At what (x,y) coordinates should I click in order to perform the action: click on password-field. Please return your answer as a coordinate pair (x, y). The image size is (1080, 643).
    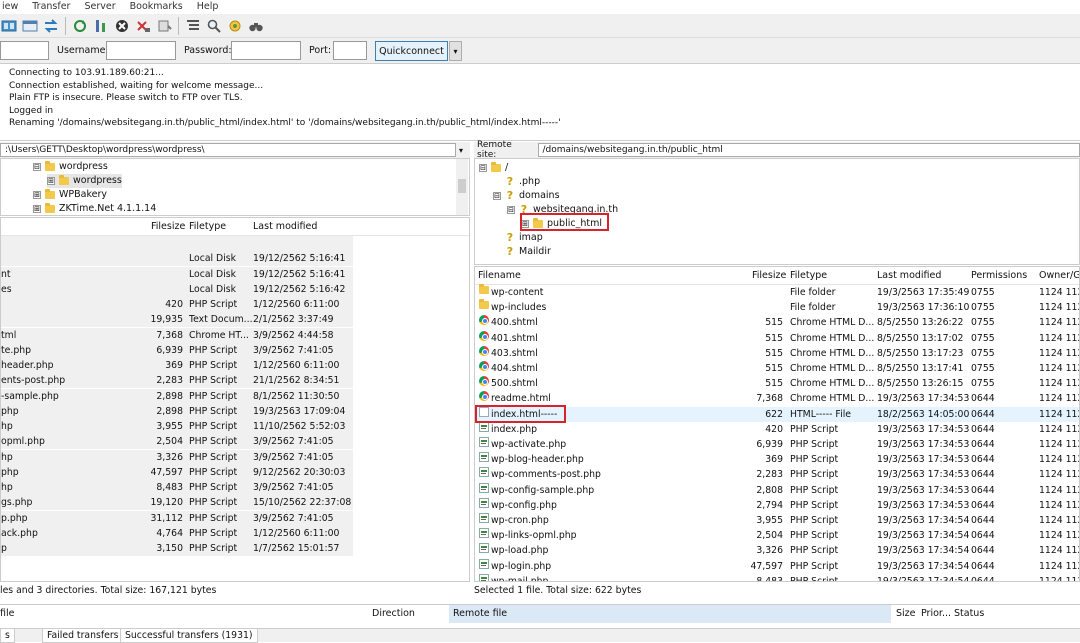
    Looking at the image, I should click on (266, 50).